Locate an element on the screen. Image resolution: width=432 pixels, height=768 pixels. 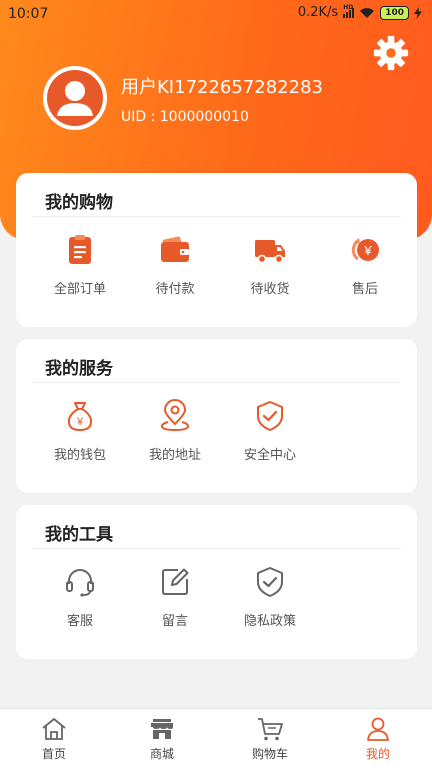
avatar is located at coordinates (75, 98).